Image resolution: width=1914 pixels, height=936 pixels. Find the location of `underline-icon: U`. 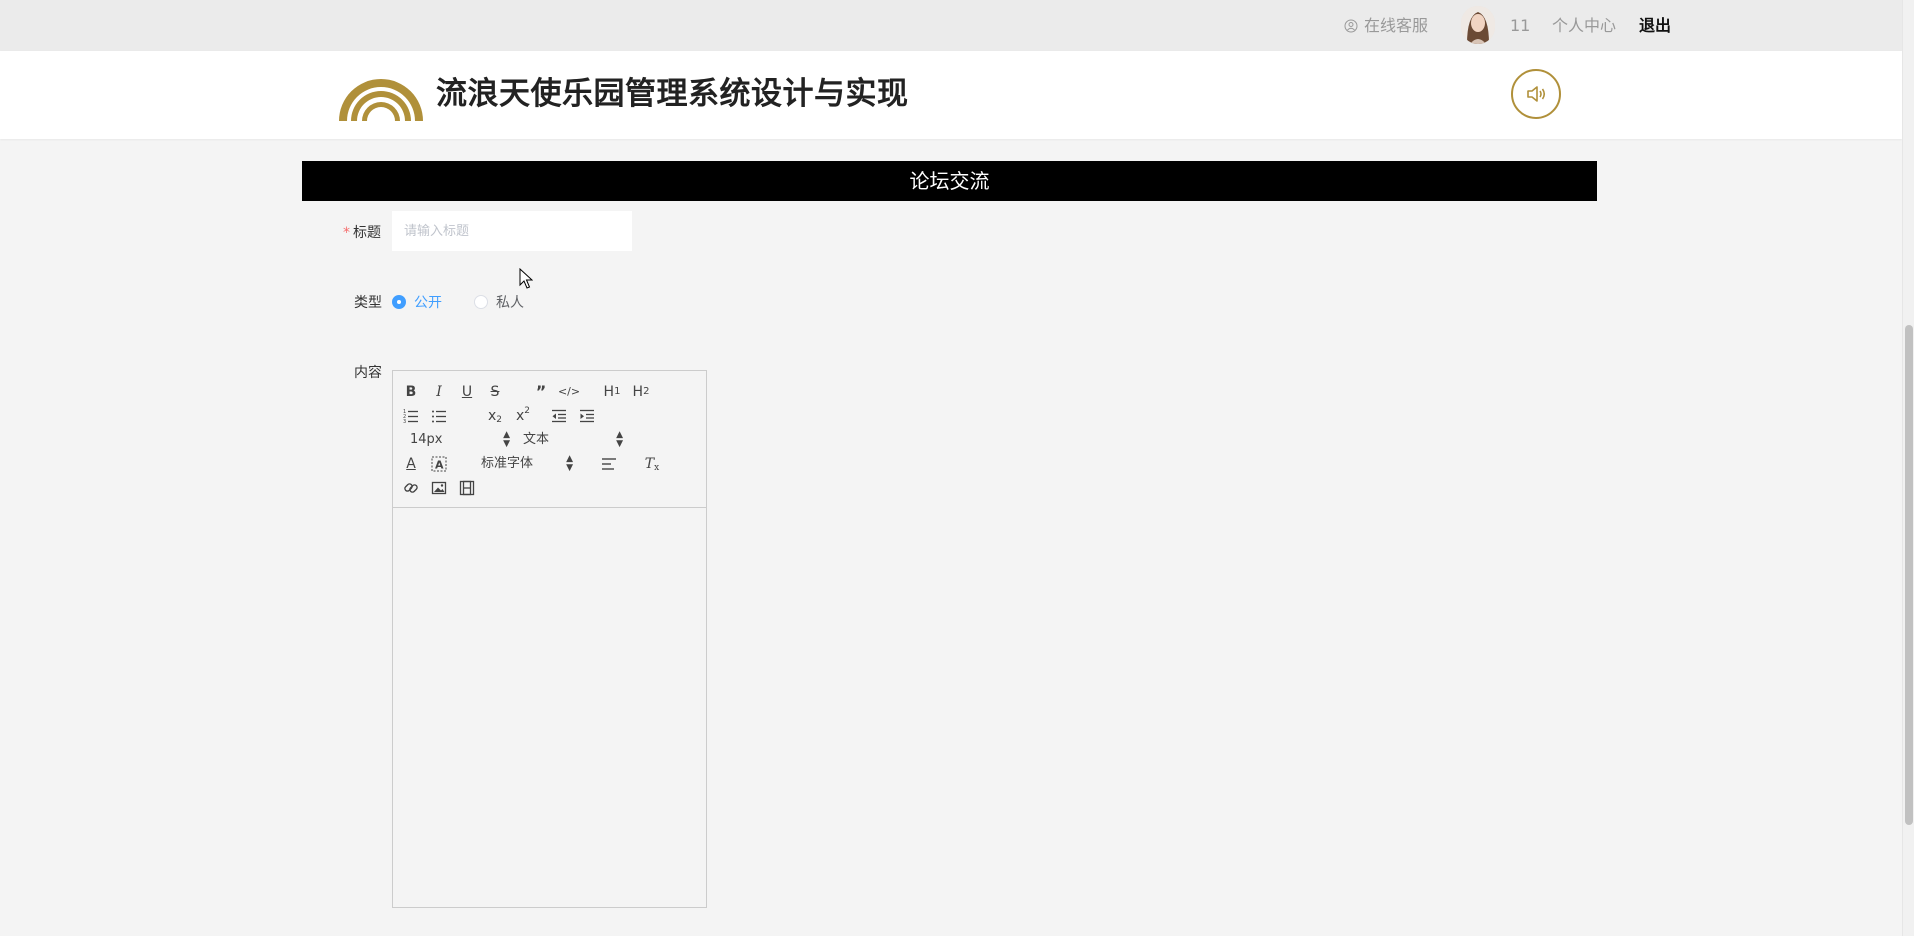

underline-icon: U is located at coordinates (467, 392).